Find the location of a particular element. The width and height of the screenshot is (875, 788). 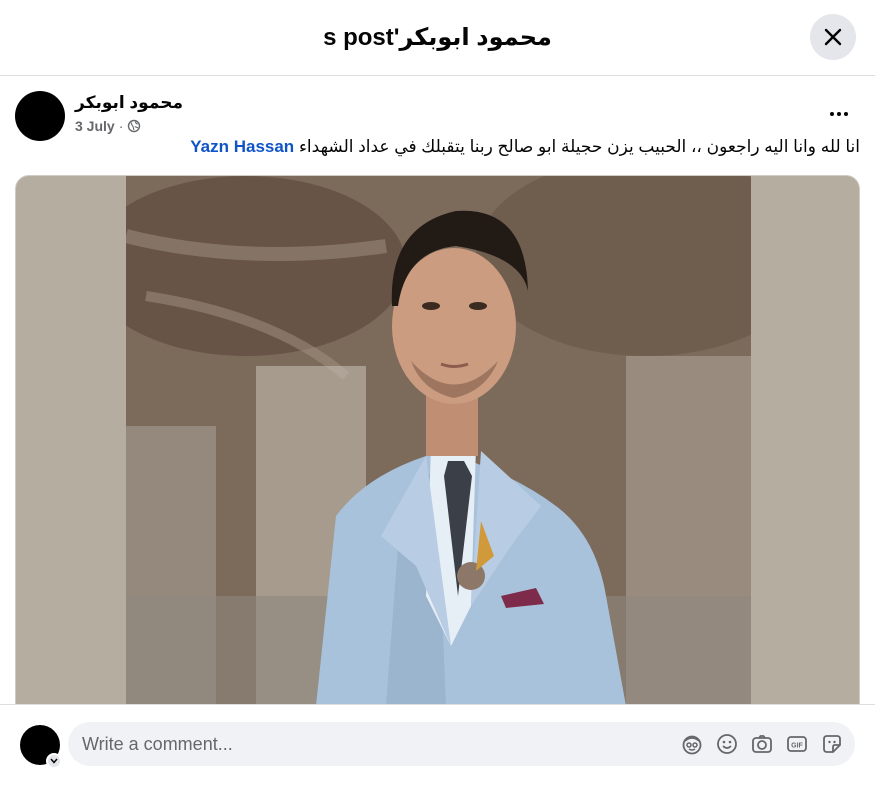

close-button is located at coordinates (833, 37).